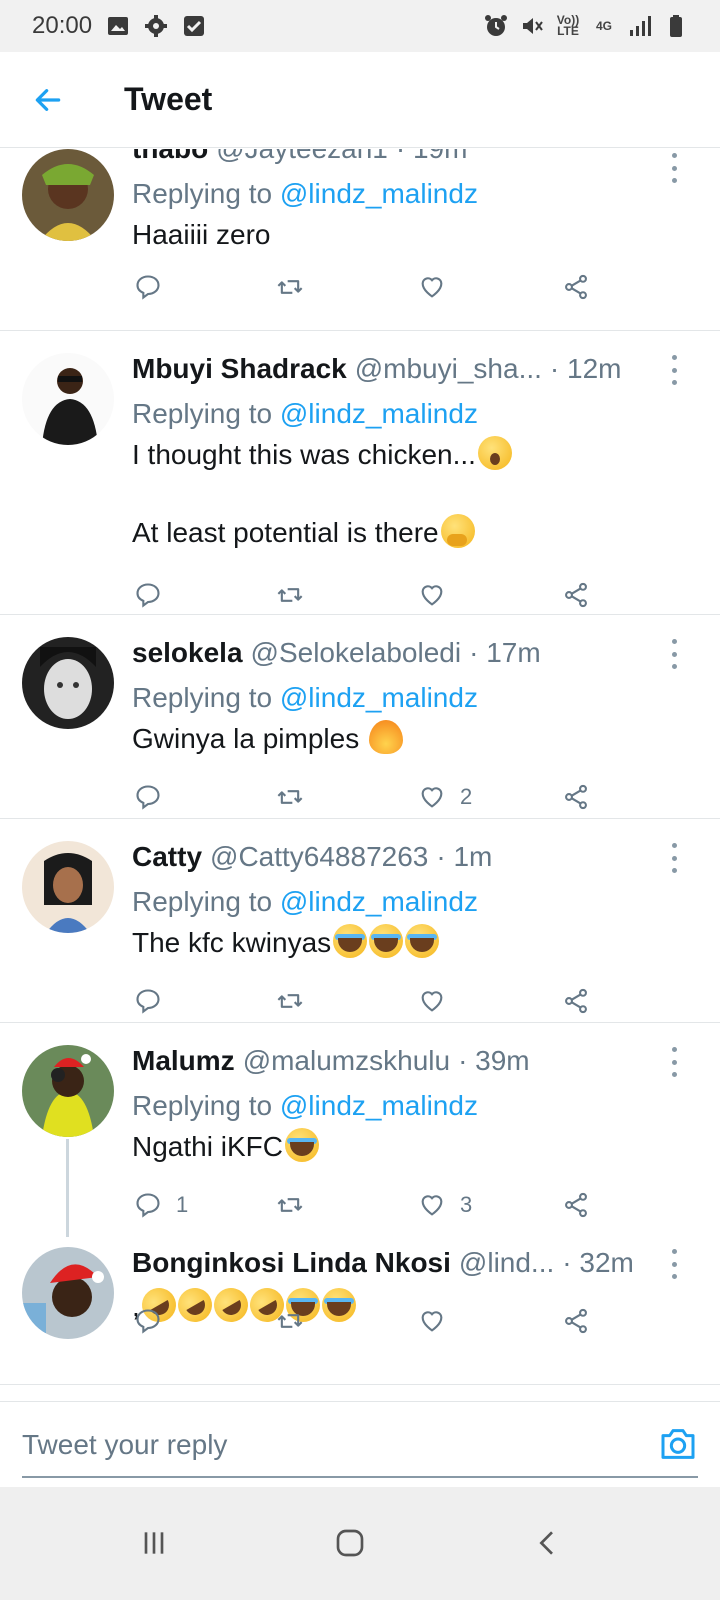 The width and height of the screenshot is (720, 1600). I want to click on timestamp: · 39m, so click(494, 1060).